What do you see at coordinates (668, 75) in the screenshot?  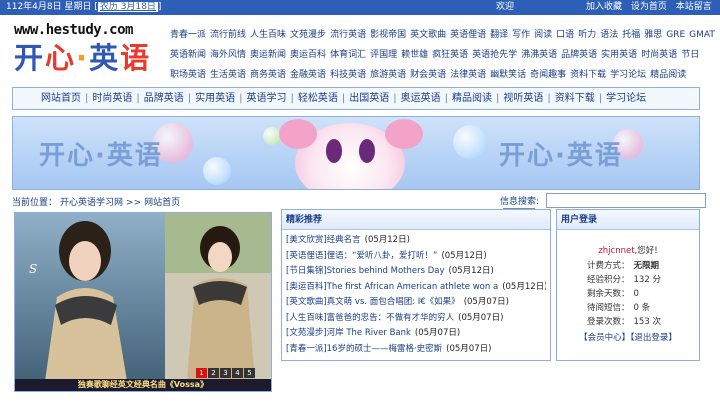 I see `quick-link: 精品阅读` at bounding box center [668, 75].